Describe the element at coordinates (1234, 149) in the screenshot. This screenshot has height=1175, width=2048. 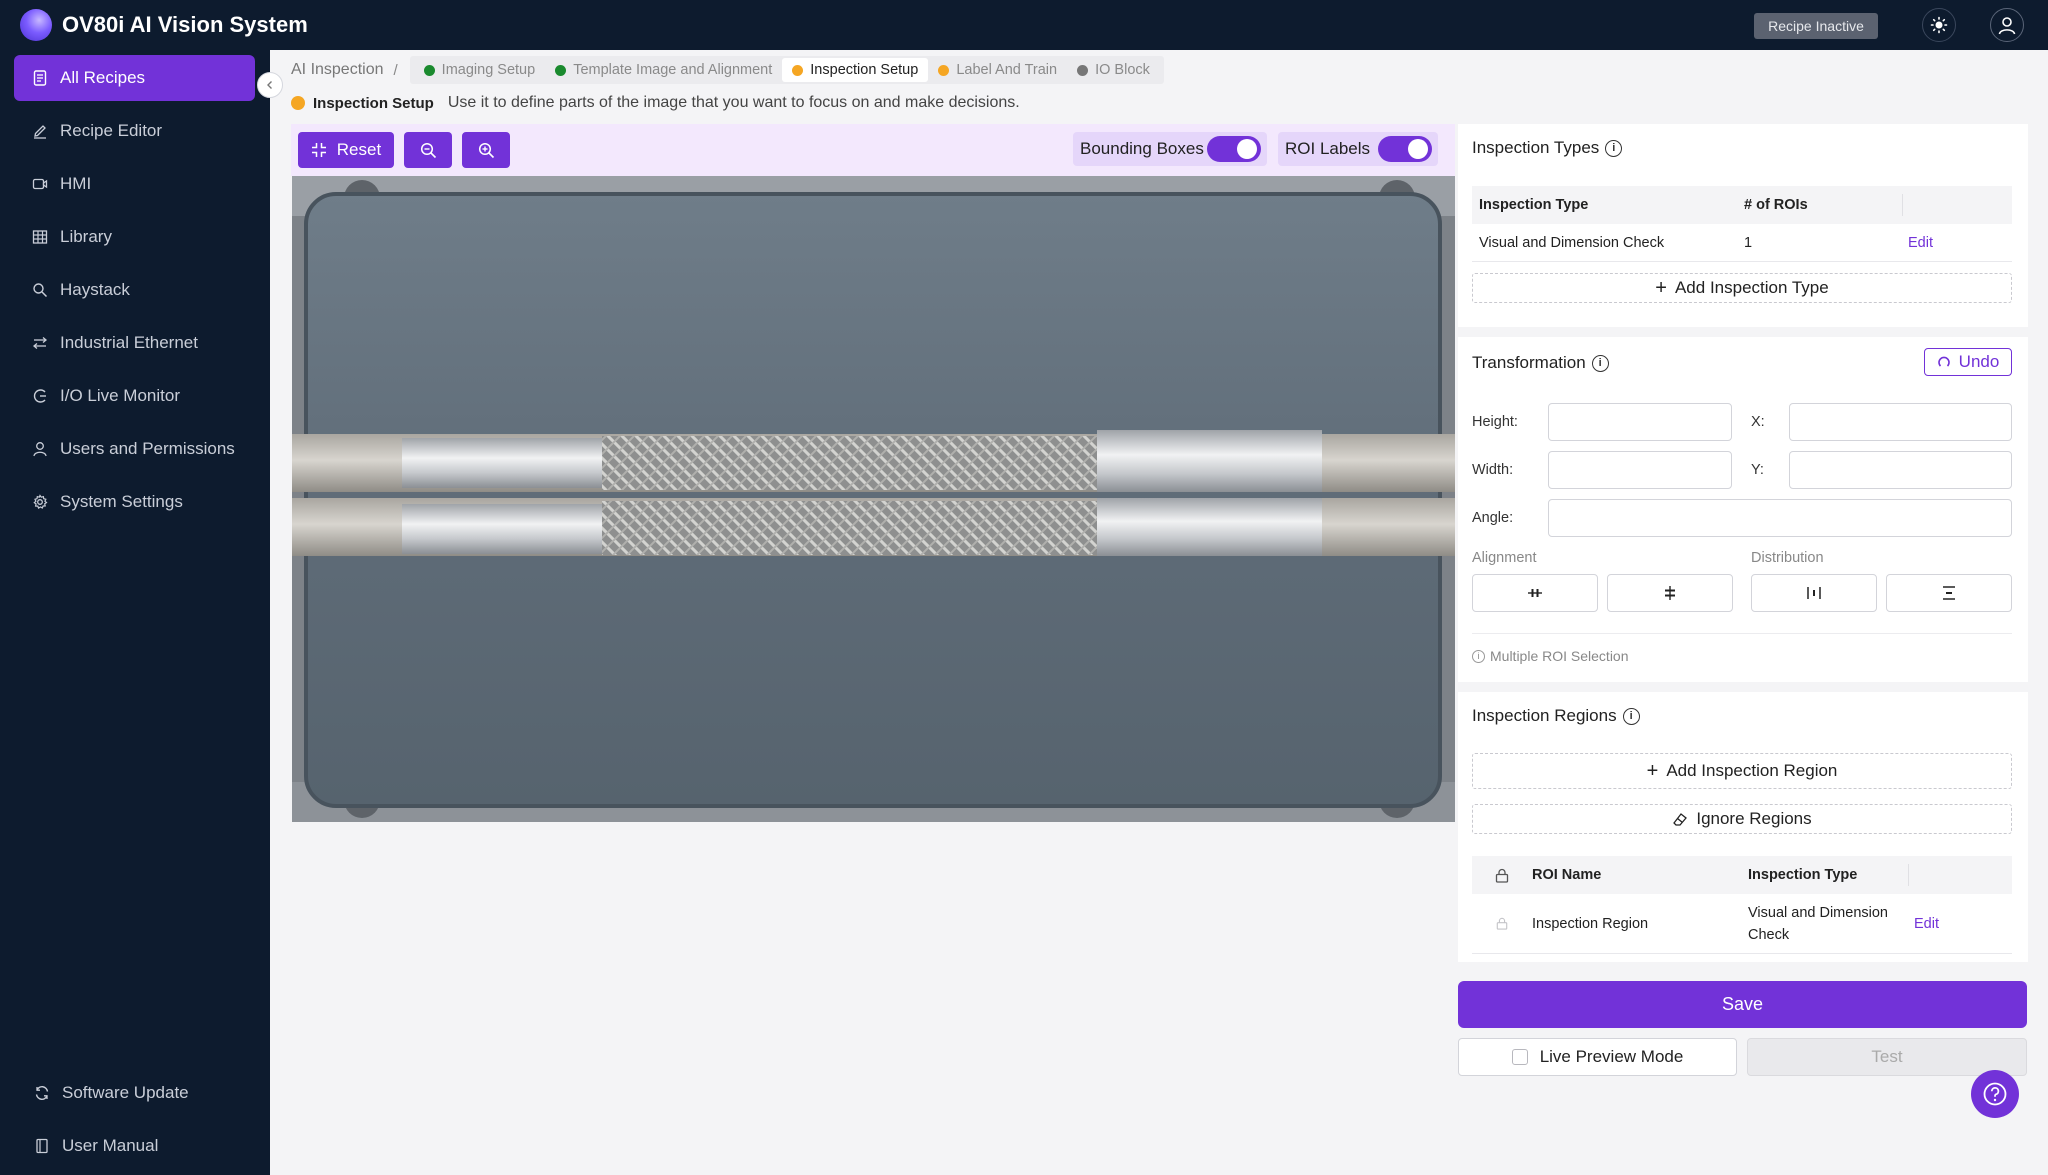
I see `bounding-boxes-switch` at that location.